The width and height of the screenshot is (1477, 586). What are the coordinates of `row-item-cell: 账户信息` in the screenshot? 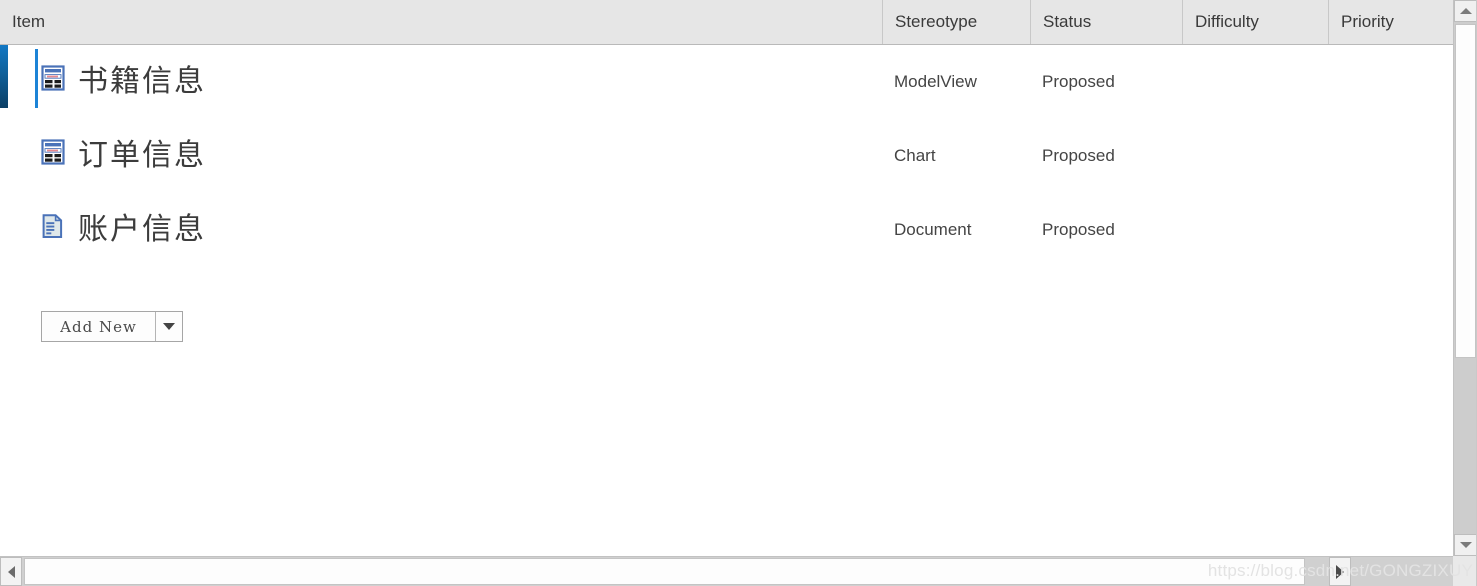 It's located at (441, 230).